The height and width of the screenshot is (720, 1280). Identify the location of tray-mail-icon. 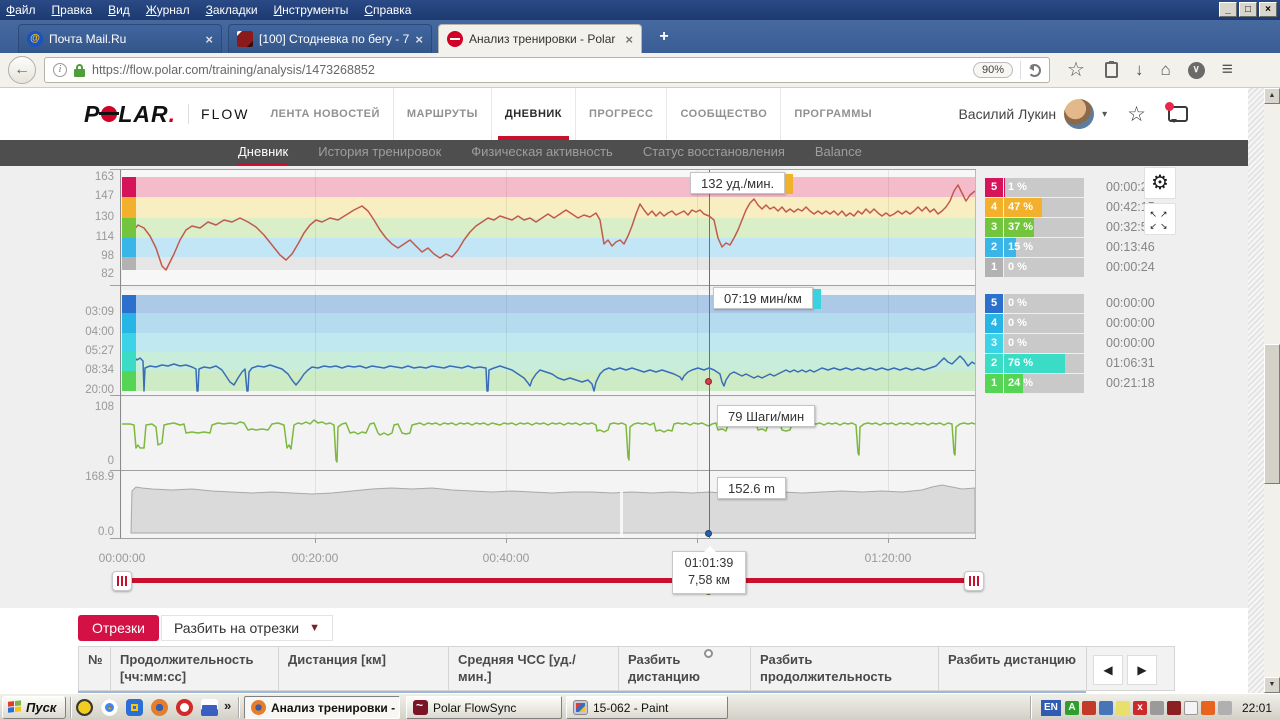
(1190, 707).